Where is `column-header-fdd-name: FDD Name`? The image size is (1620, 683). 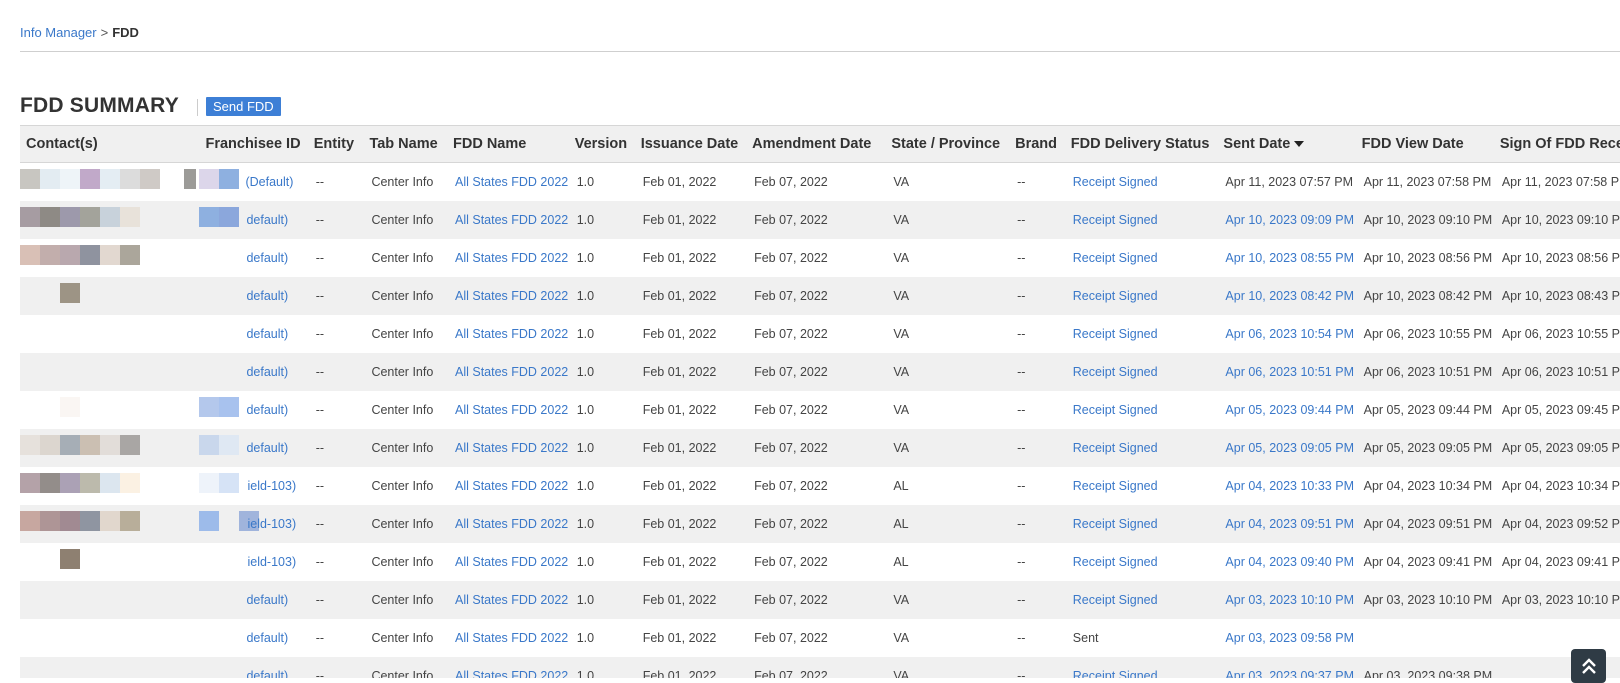 column-header-fdd-name: FDD Name is located at coordinates (508, 144).